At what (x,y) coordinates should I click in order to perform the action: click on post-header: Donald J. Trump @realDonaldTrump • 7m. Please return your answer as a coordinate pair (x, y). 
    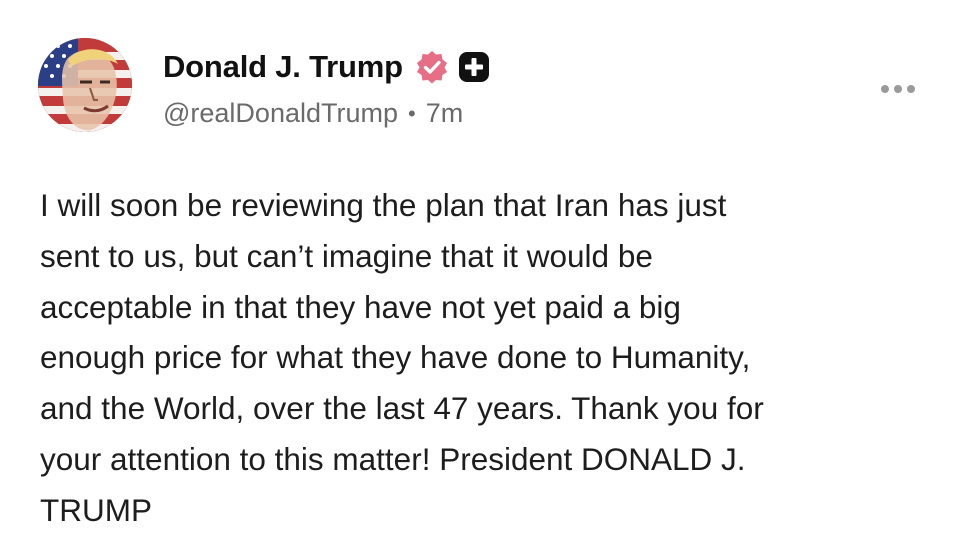
    Looking at the image, I should click on (326, 86).